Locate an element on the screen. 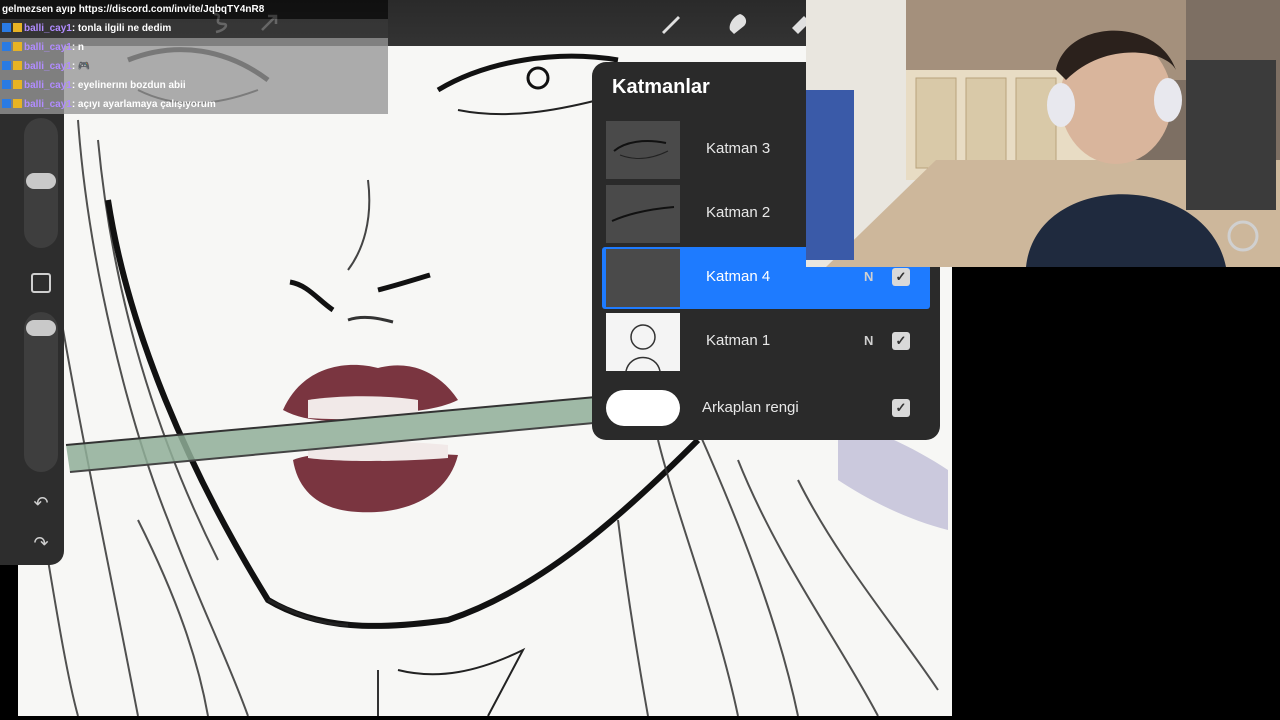 This screenshot has height=720, width=1280. chat-message: balli_cay1: açıyı ayarlamaya çalışıyorum is located at coordinates (194, 104).